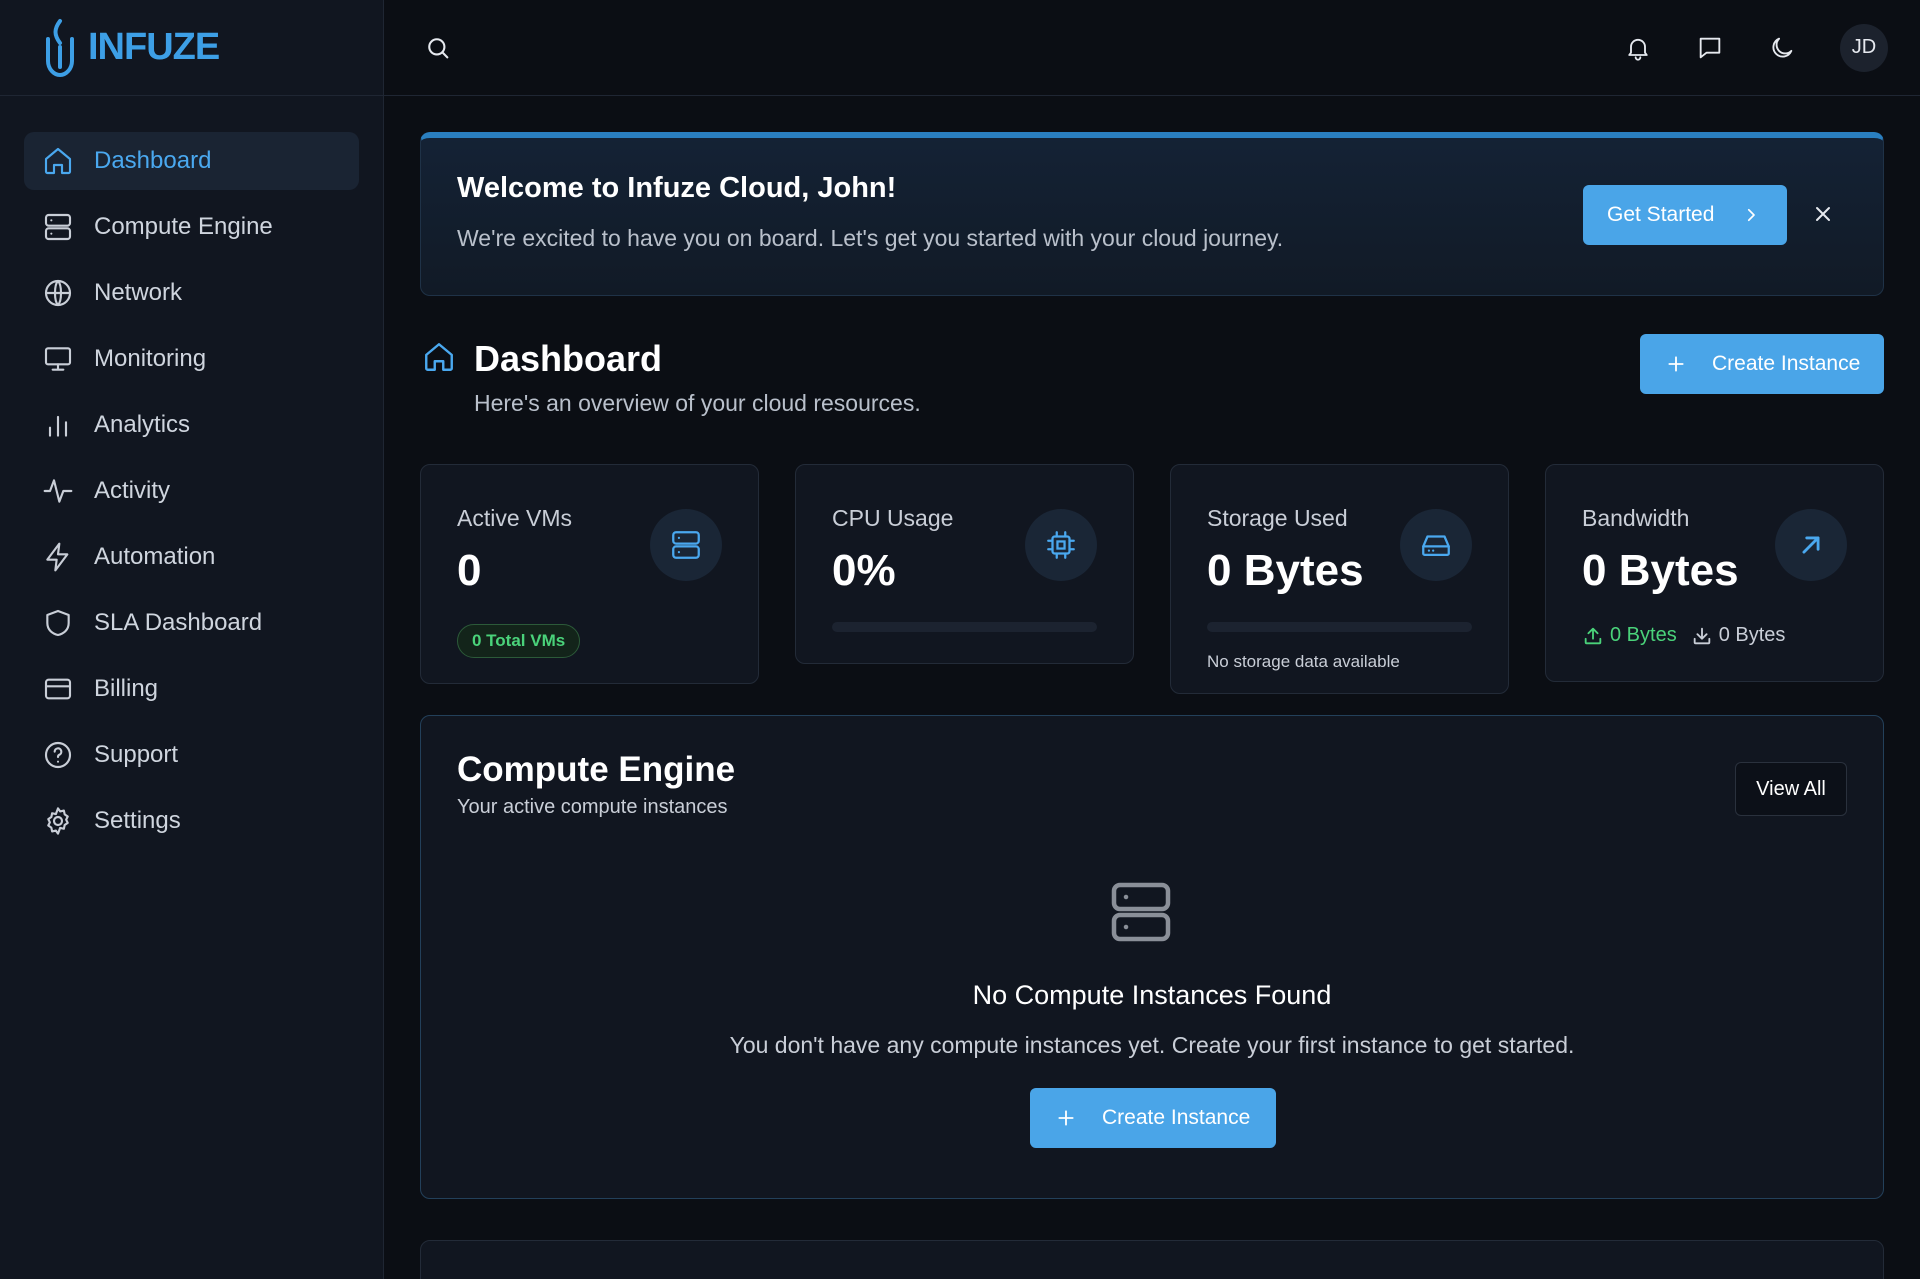 This screenshot has height=1279, width=1920. Describe the element at coordinates (1661, 214) in the screenshot. I see `get-started-label: Get Started` at that location.